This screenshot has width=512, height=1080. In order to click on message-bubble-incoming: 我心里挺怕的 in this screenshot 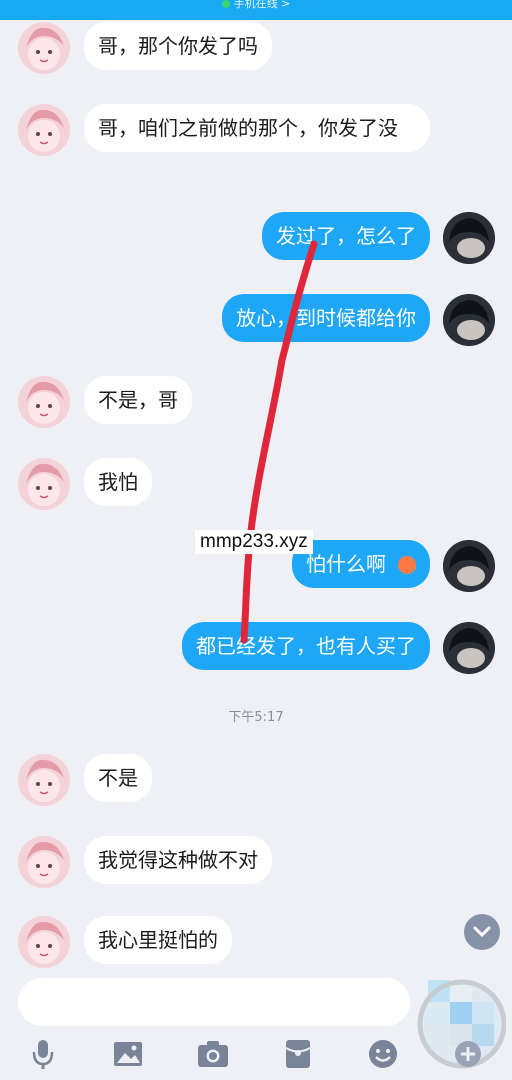, I will do `click(158, 940)`.